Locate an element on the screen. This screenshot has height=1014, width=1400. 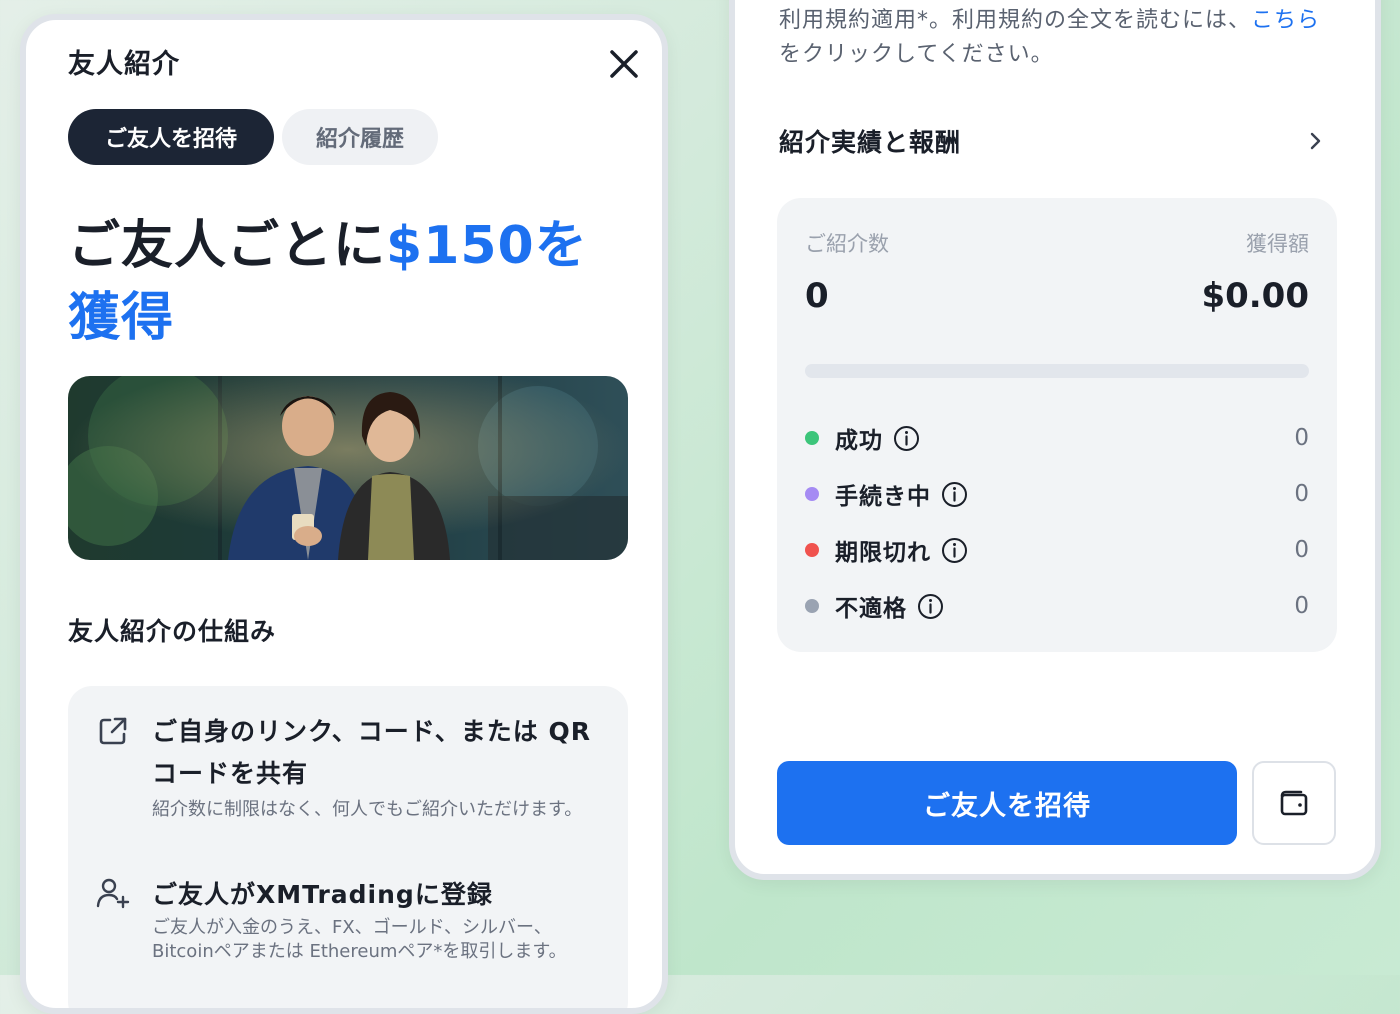
step-1-title: ご自身のリンク、コード、または QRコードを共有 is located at coordinates (371, 752).